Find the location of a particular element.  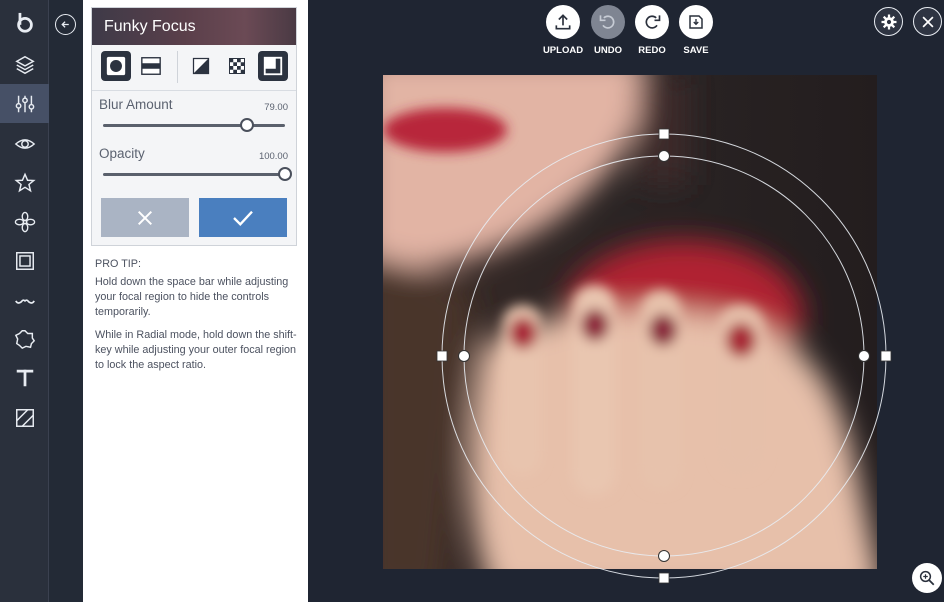

tool-title: Funky Focus is located at coordinates (150, 26).